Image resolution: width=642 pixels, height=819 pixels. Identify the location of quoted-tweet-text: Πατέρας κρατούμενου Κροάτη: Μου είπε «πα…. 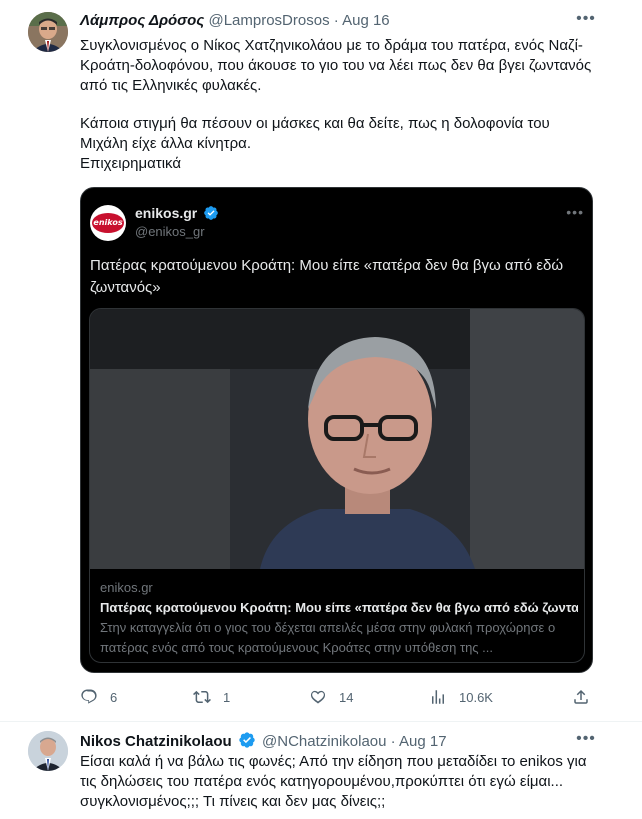
(327, 276).